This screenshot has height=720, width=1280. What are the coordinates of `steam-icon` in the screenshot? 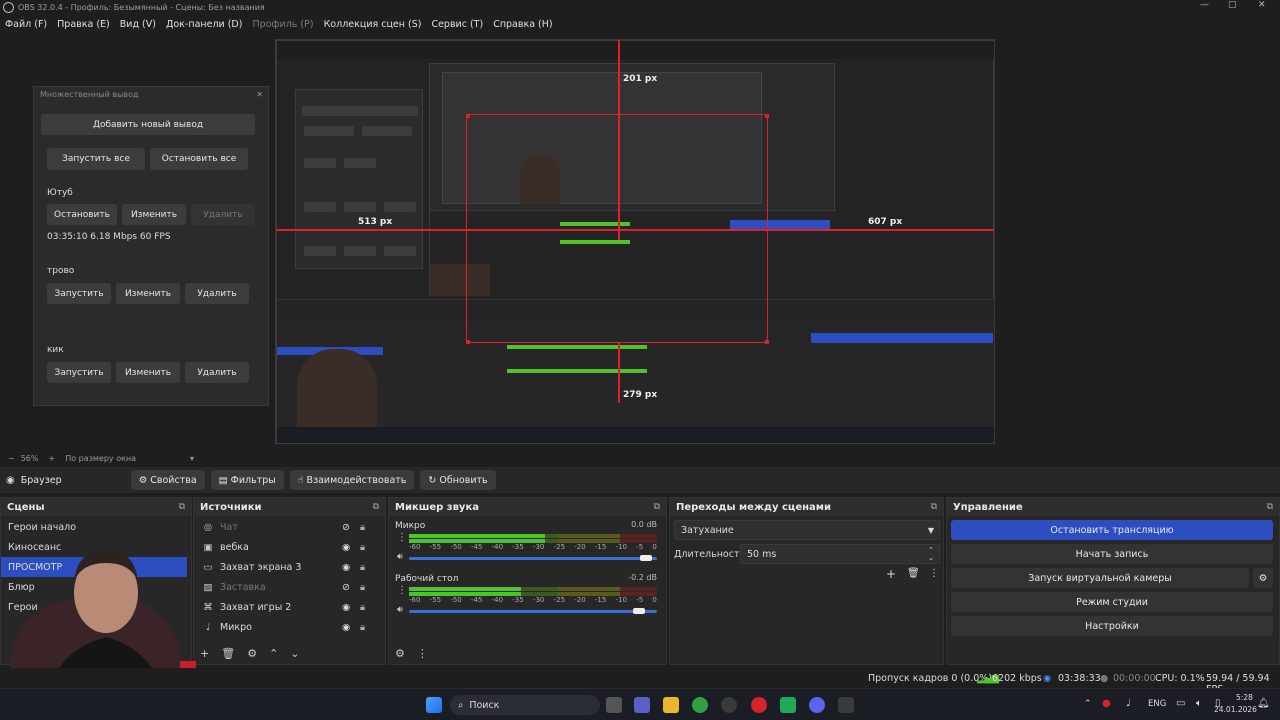 It's located at (846, 705).